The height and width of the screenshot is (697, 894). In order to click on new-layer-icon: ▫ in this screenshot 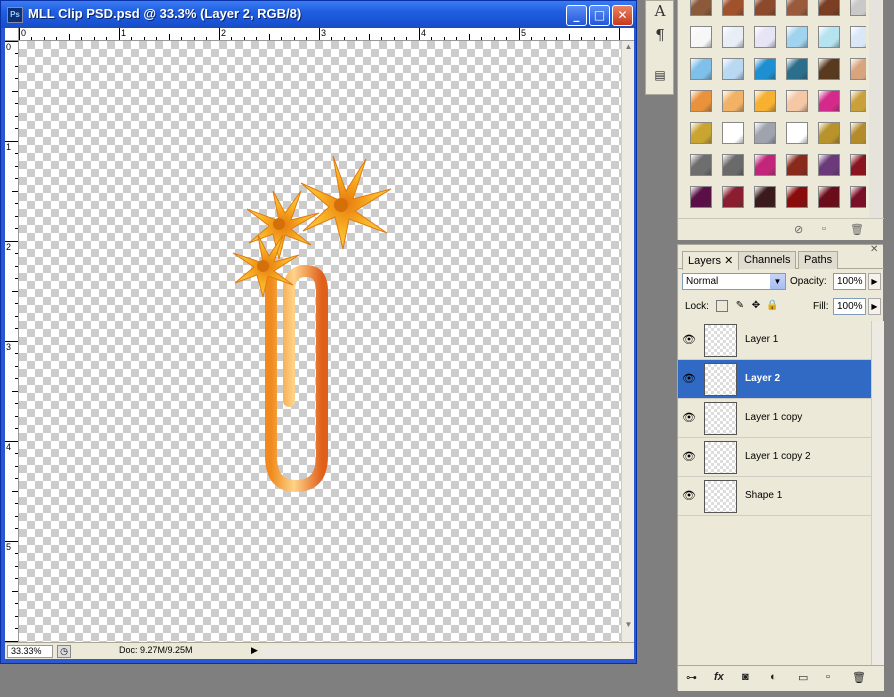, I will do `click(828, 677)`.